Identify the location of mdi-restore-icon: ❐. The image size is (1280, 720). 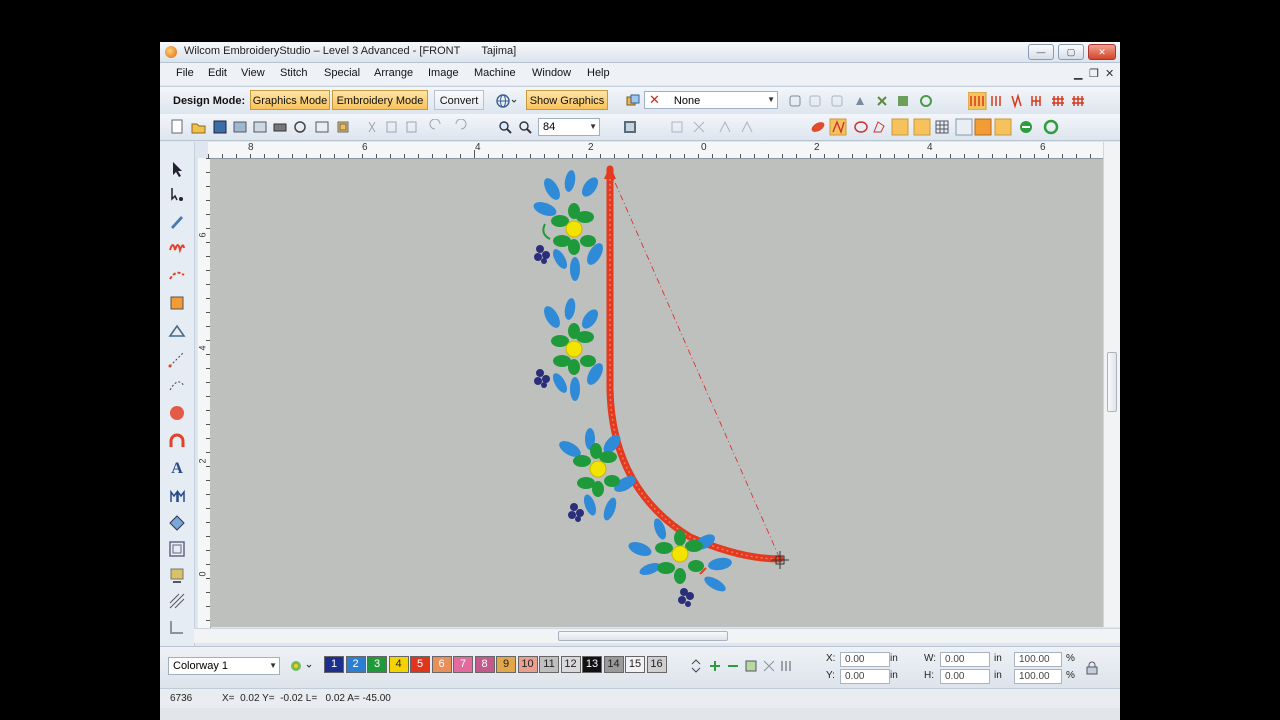
(1094, 73).